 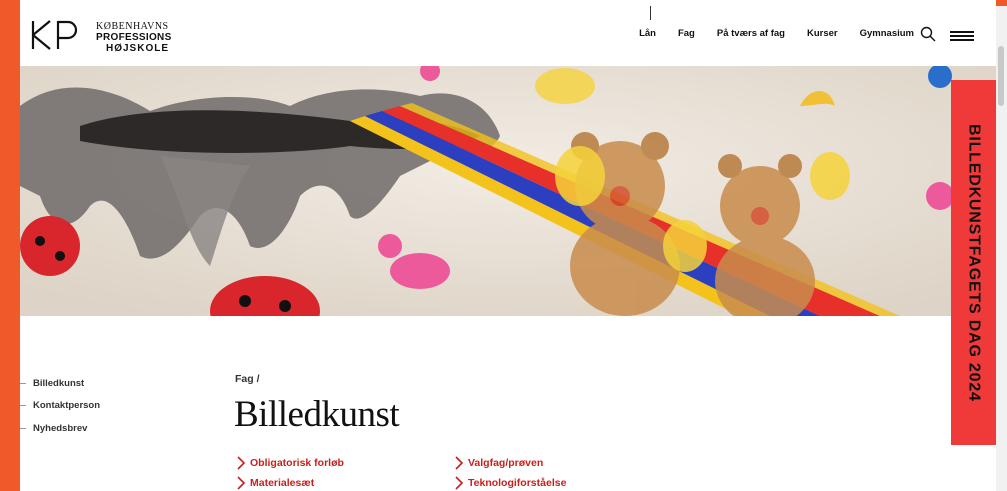 What do you see at coordinates (822, 33) in the screenshot?
I see `nav-item-kurser: Kurser` at bounding box center [822, 33].